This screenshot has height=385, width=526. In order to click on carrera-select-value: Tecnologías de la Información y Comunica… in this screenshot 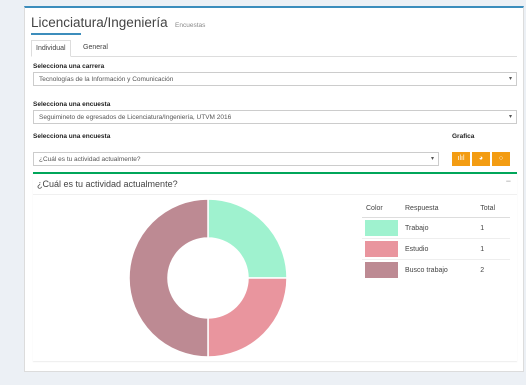, I will do `click(106, 79)`.